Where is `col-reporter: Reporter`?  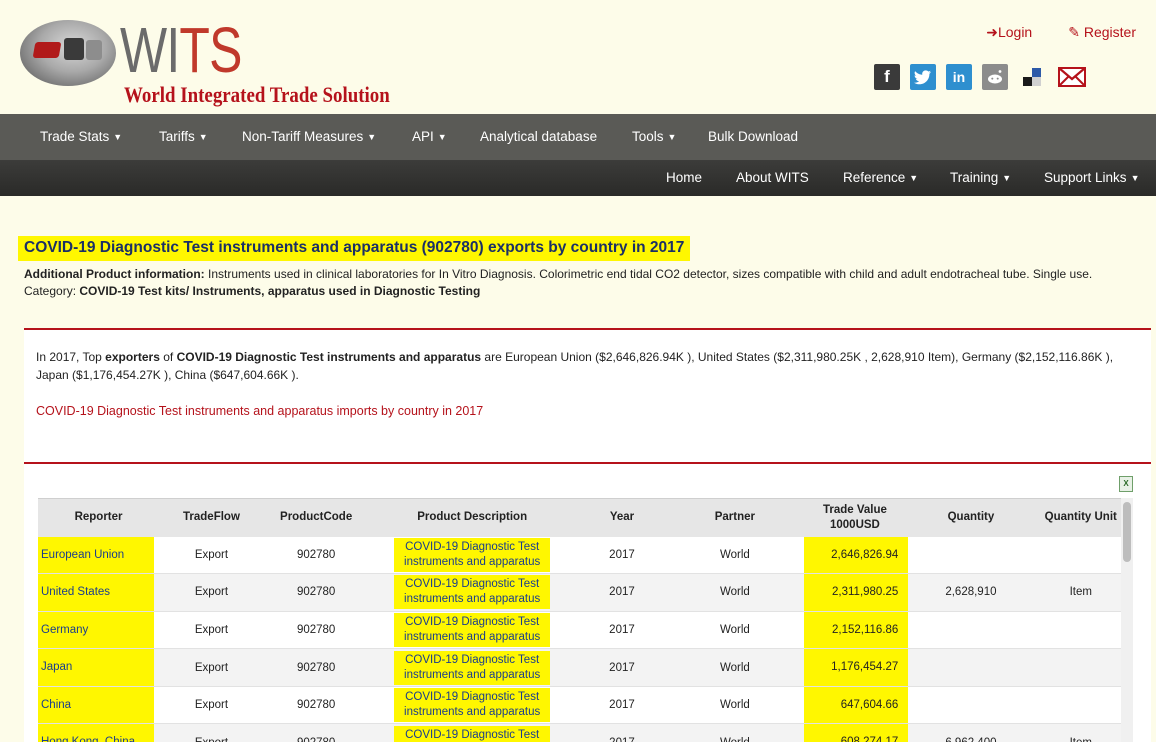
col-reporter: Reporter is located at coordinates (99, 517).